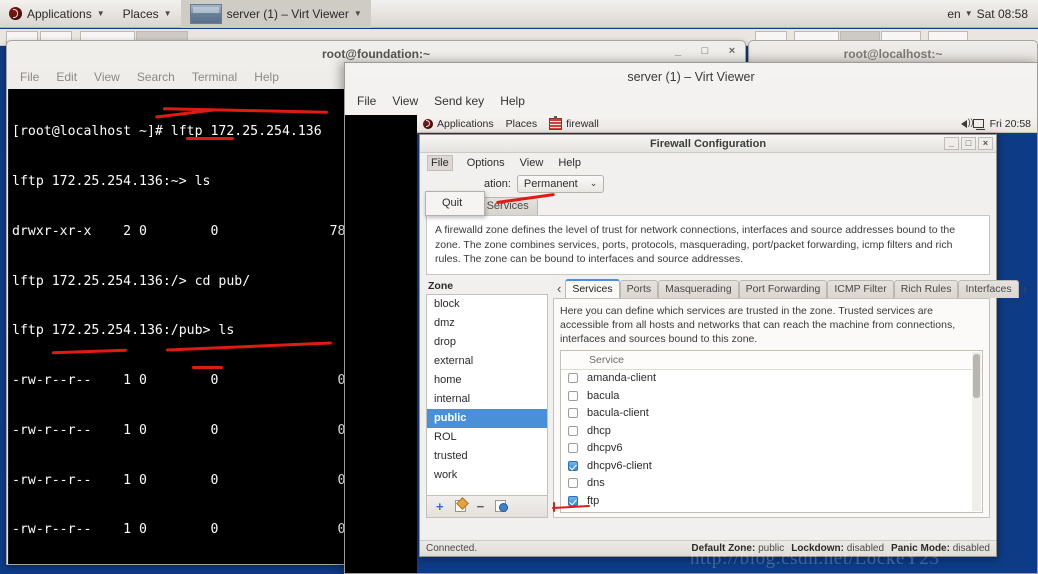 This screenshot has height=574, width=1038. What do you see at coordinates (573, 500) in the screenshot?
I see `service-checkbox-ftp` at bounding box center [573, 500].